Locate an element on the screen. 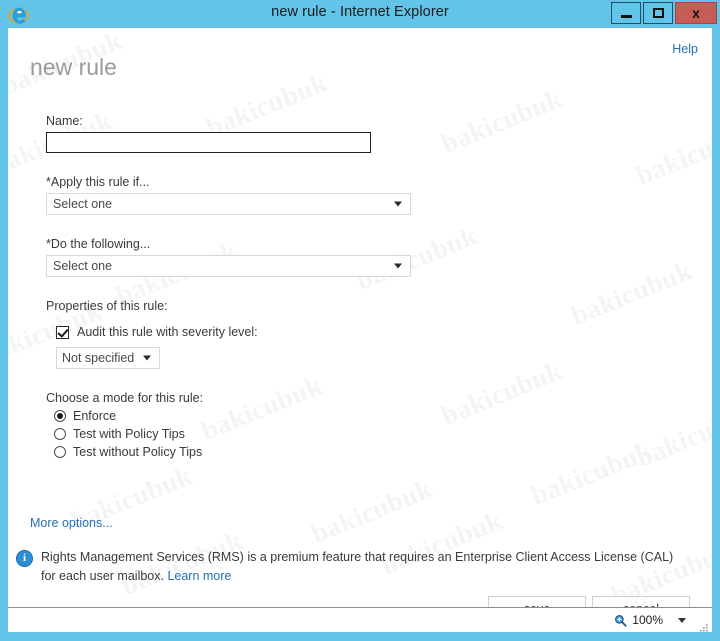  maximize-button is located at coordinates (658, 13).